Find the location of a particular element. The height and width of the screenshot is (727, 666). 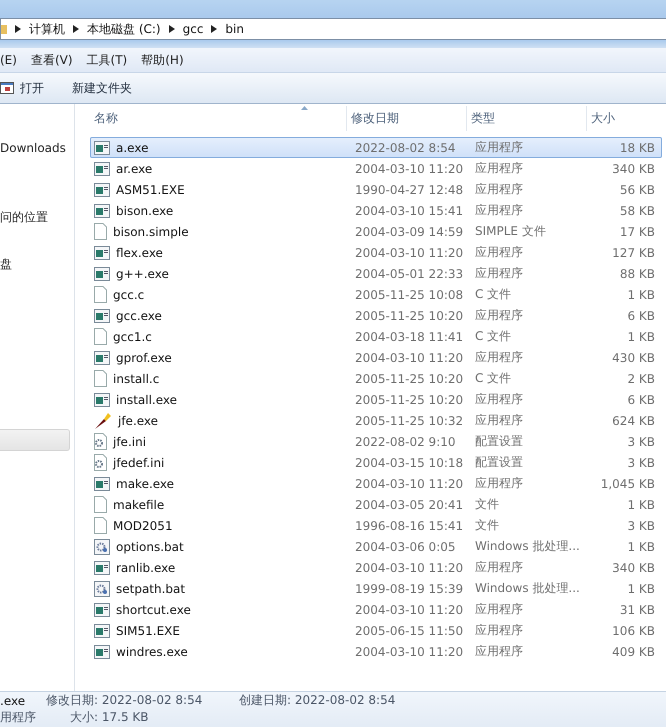

settings-file-icon is located at coordinates (100, 441).